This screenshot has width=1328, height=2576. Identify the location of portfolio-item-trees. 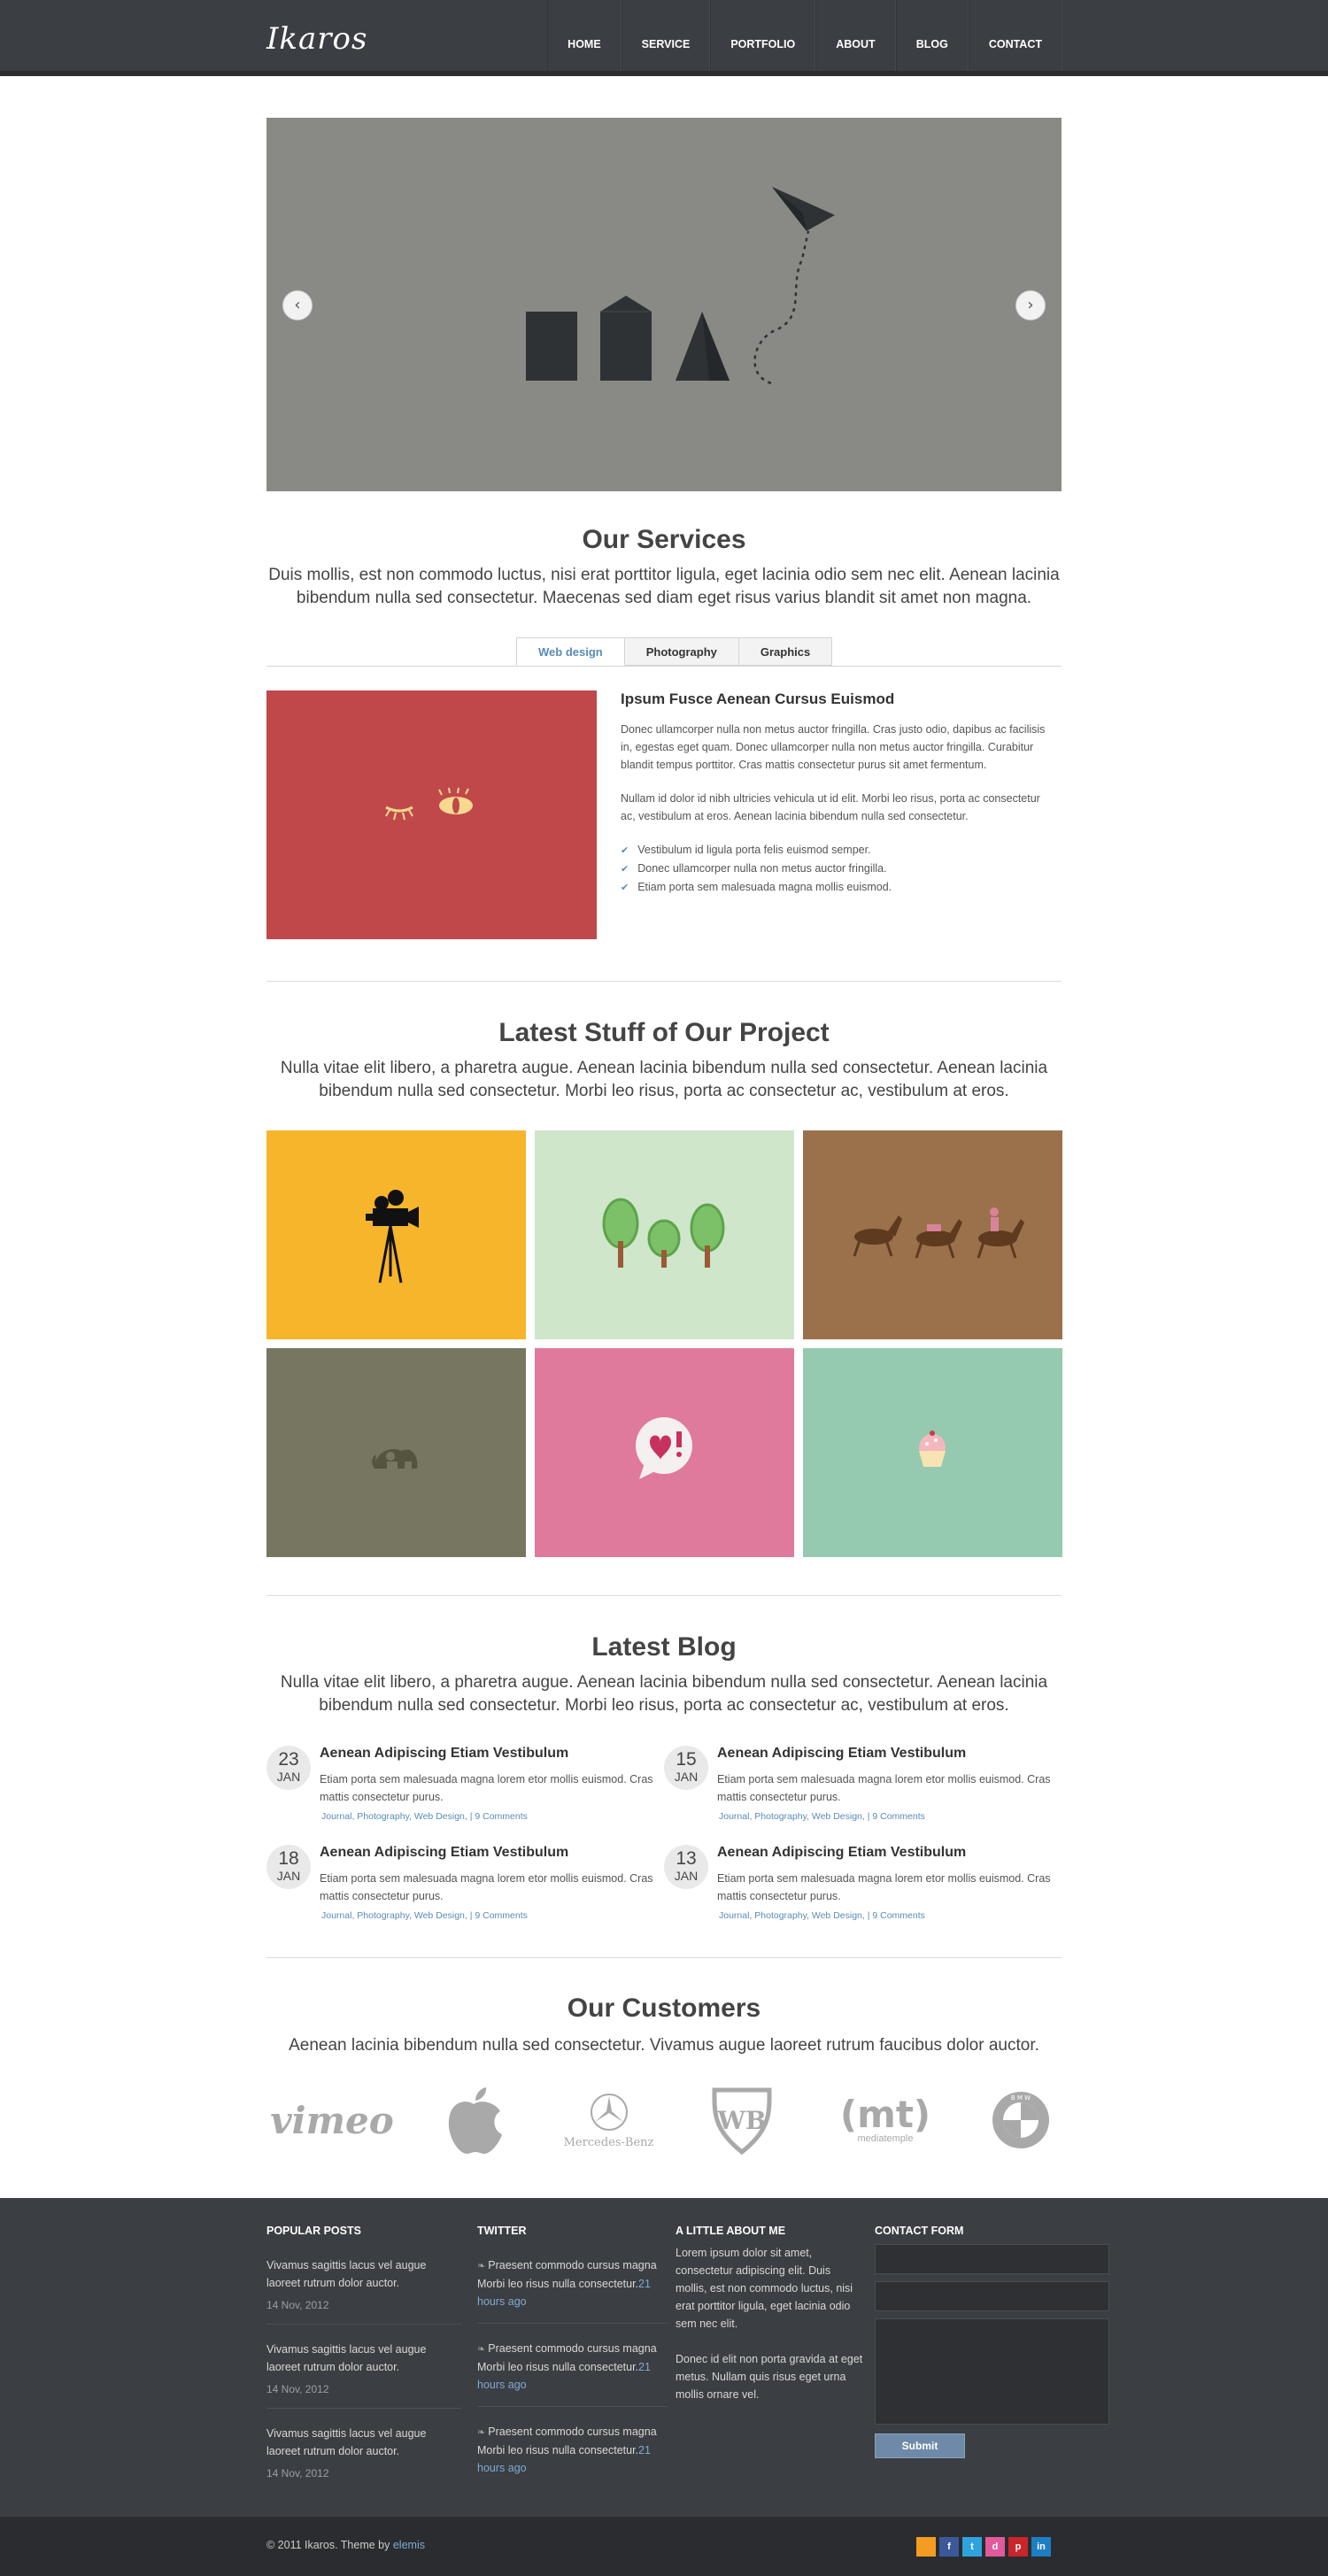
(664, 1234).